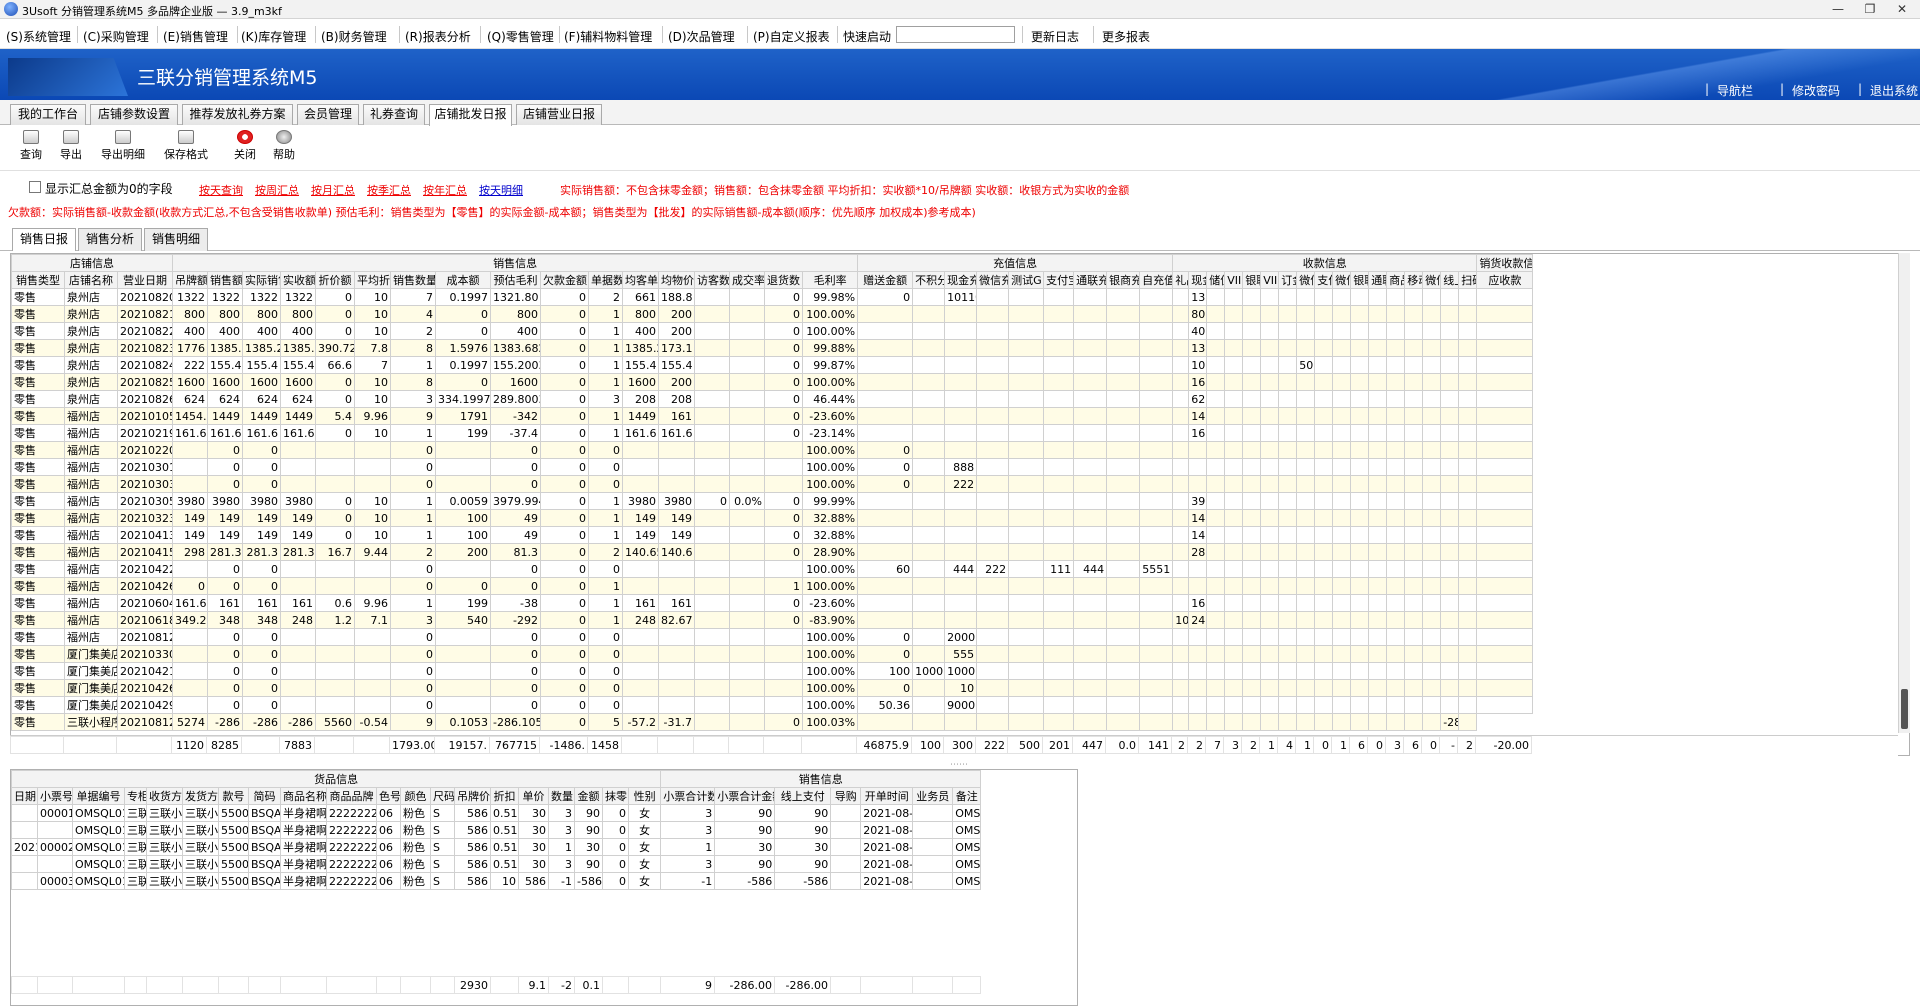 The height and width of the screenshot is (1006, 1920). I want to click on column-header: 小票合计数, so click(688, 796).